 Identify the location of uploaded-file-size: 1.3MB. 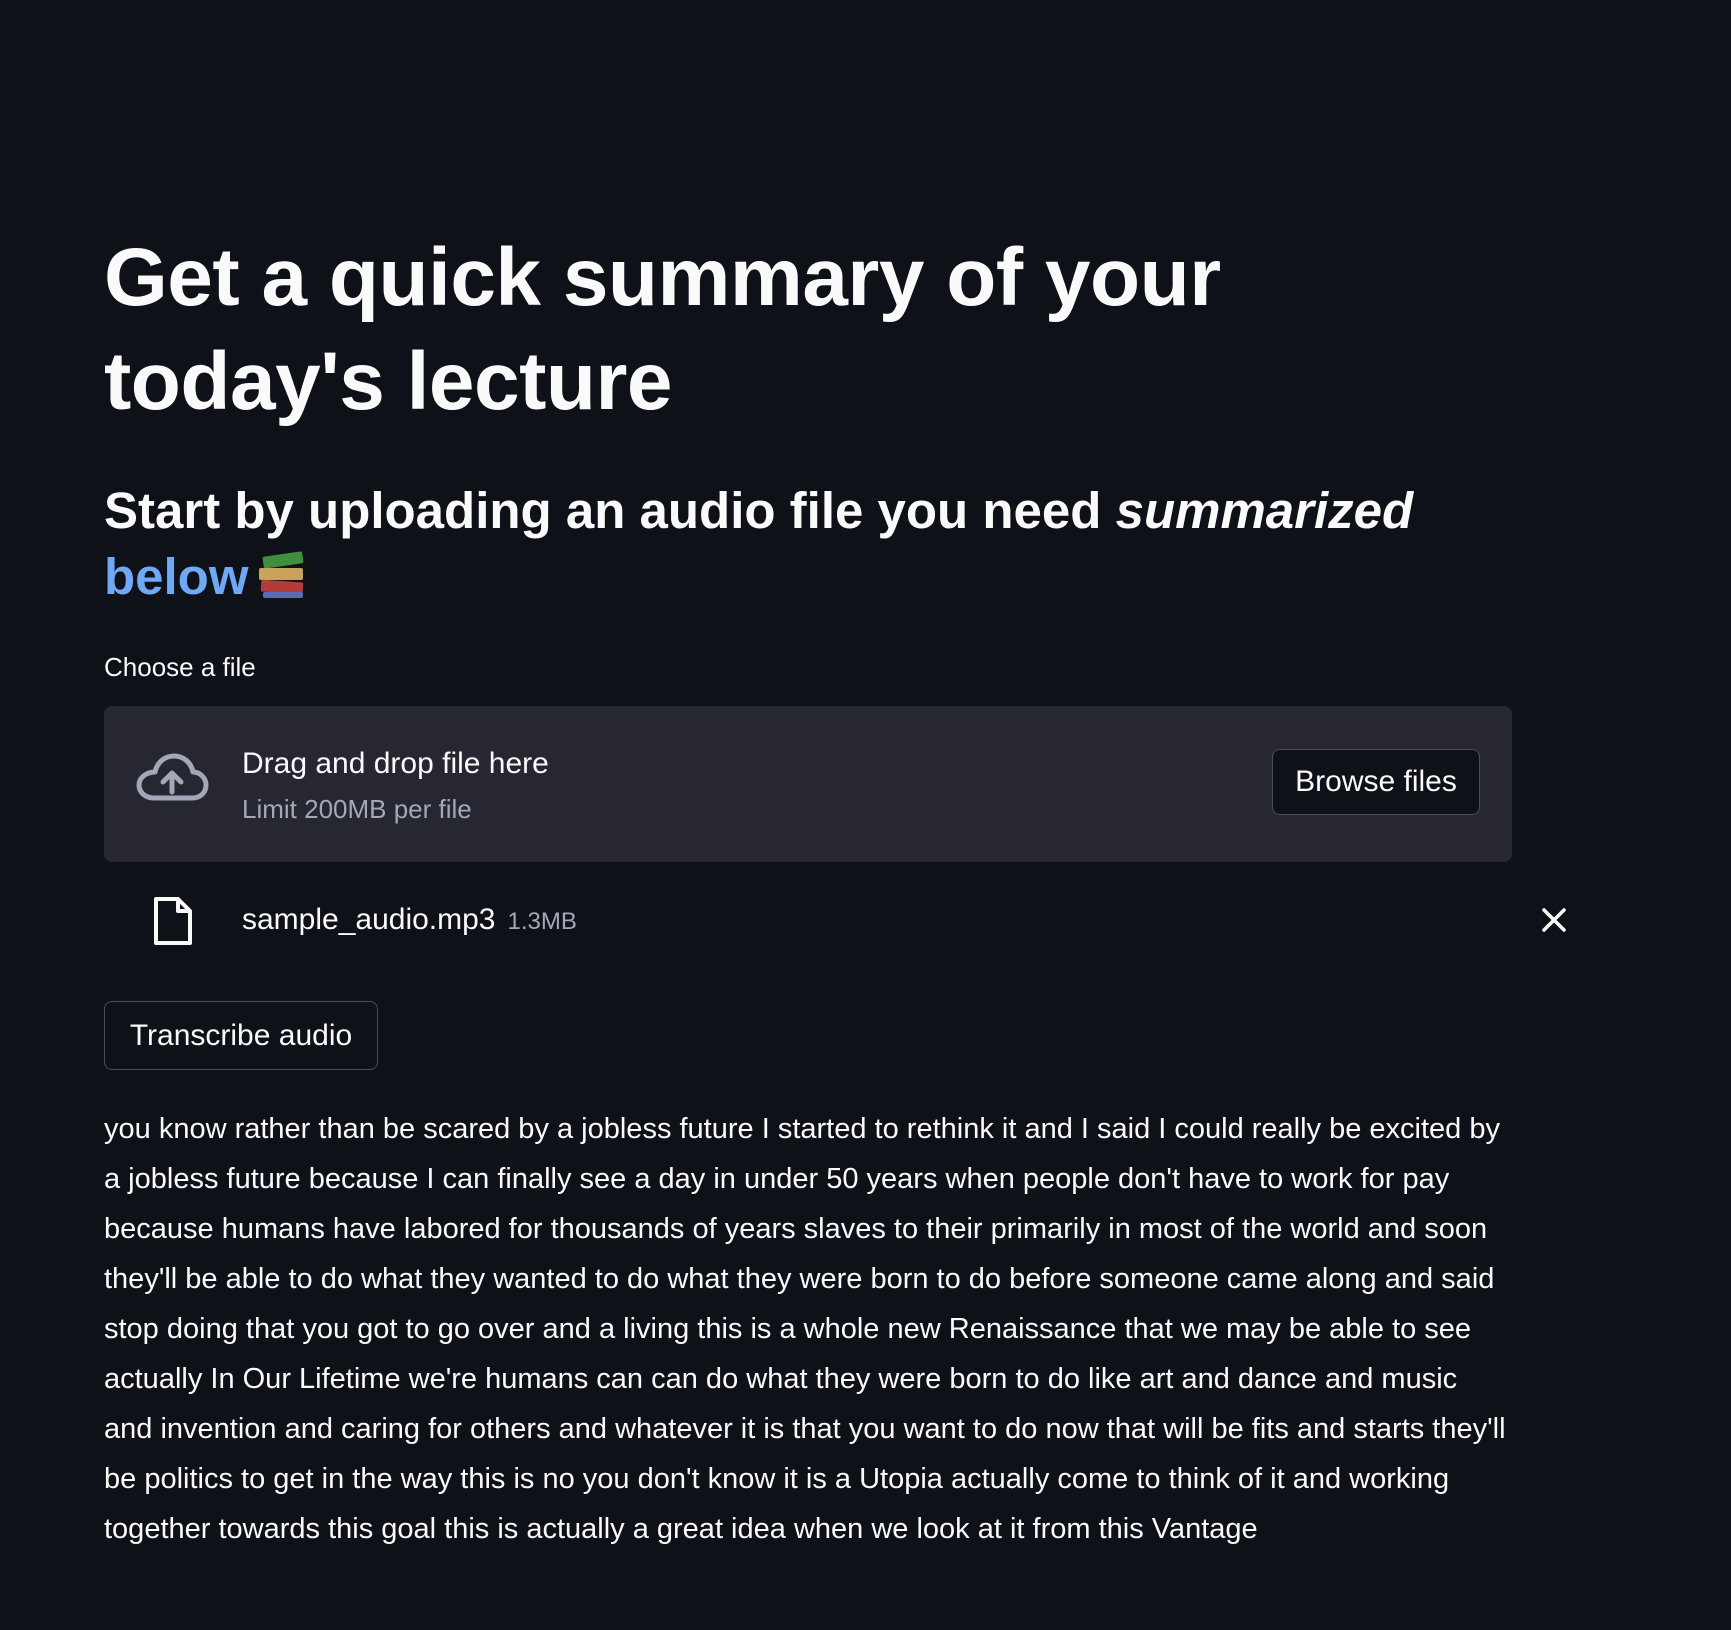
(542, 921).